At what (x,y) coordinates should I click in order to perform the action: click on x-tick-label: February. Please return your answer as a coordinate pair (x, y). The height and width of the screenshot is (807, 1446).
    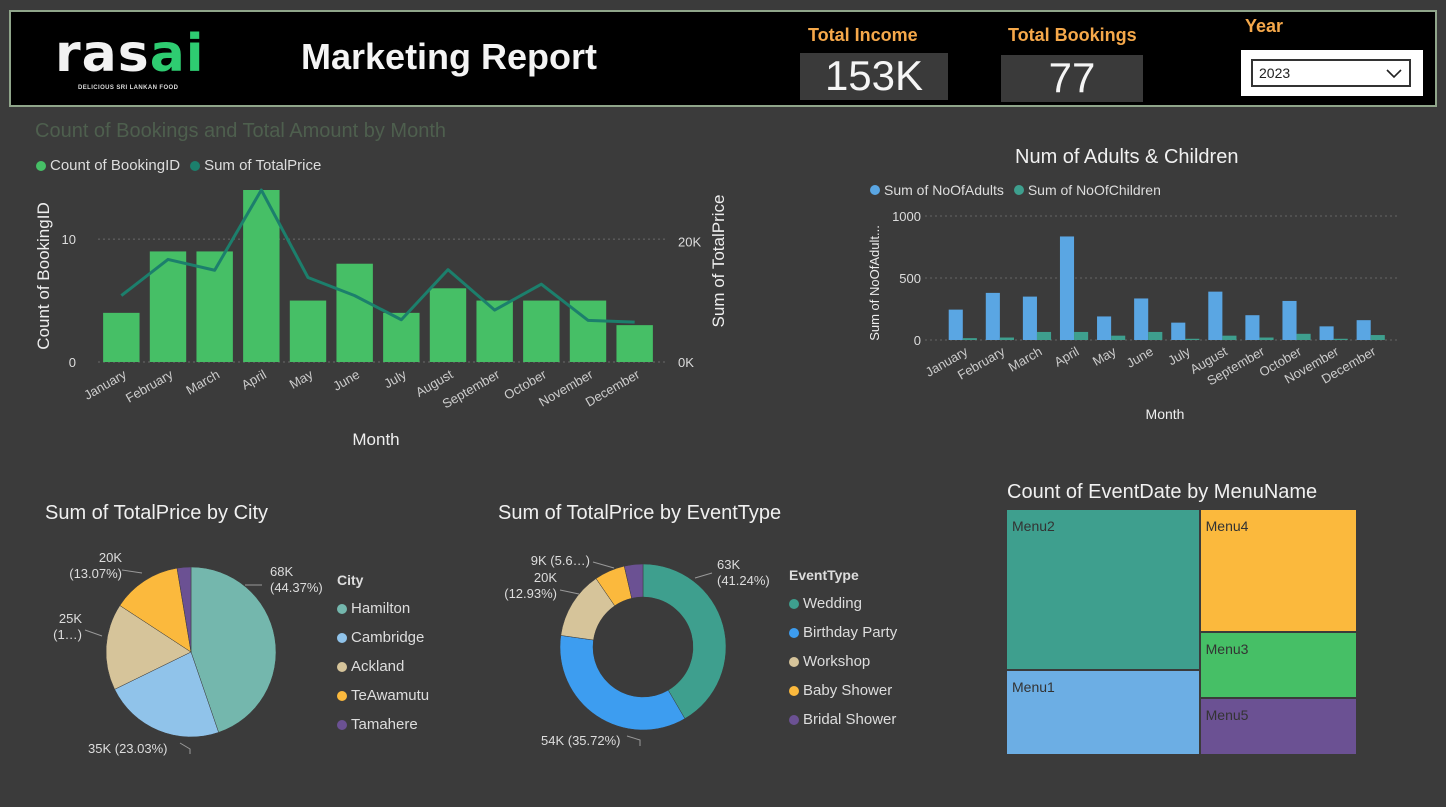
    Looking at the image, I should click on (149, 385).